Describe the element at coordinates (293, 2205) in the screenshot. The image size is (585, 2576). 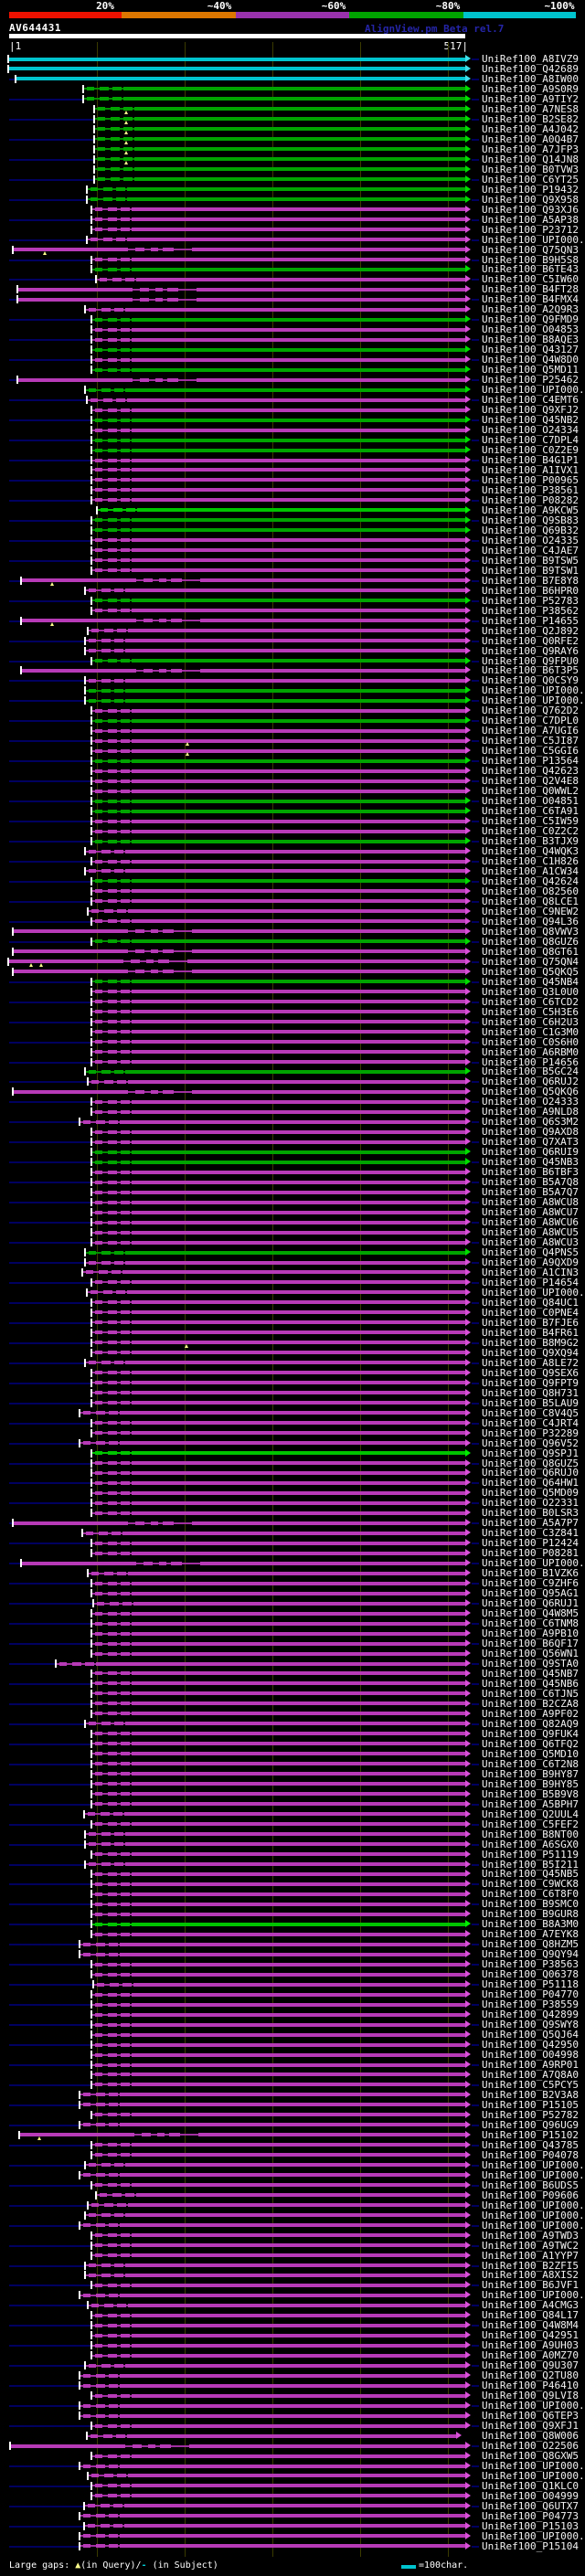
I see `hit-row: UniRef100_UPI000..` at that location.